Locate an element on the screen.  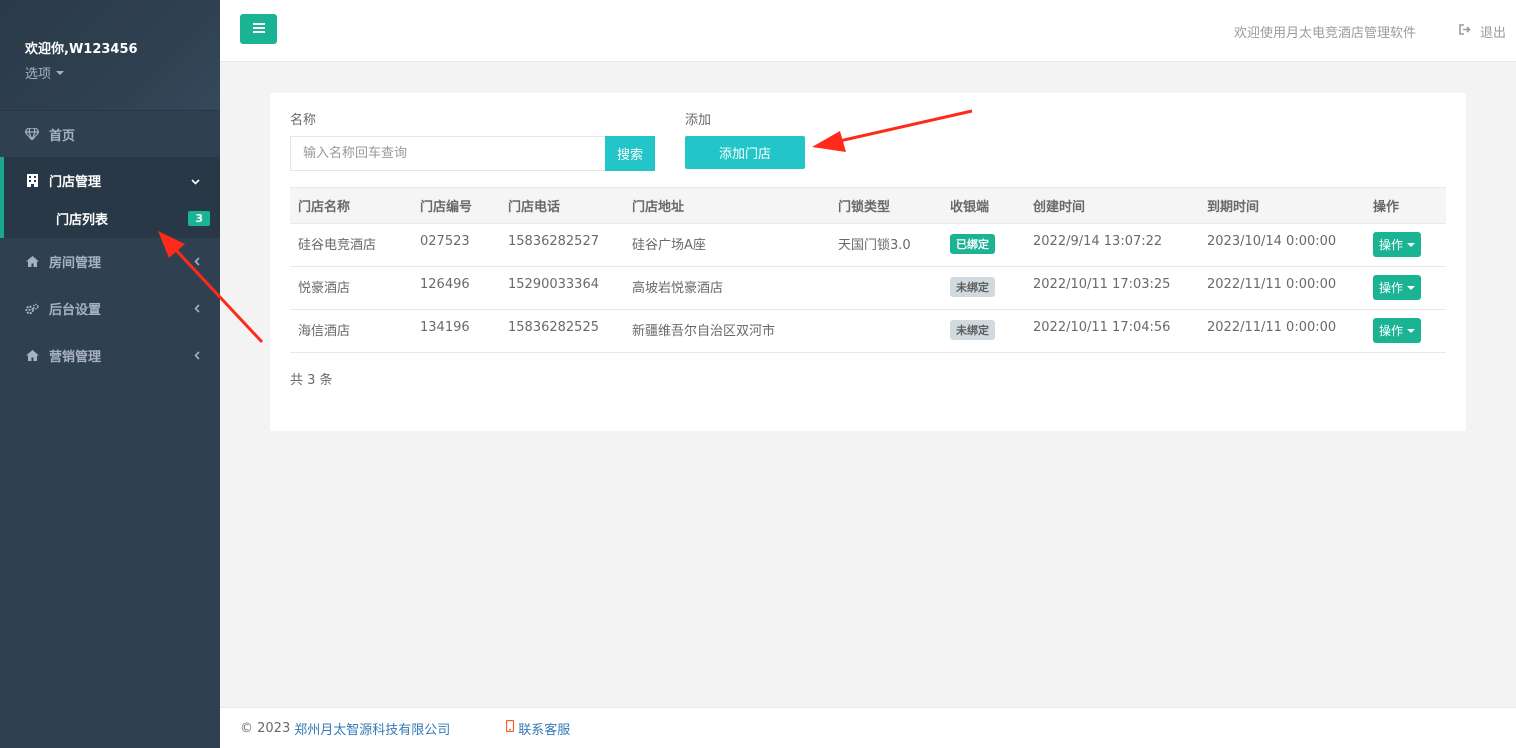
store-phone-cell: 15836282525 is located at coordinates (562, 331).